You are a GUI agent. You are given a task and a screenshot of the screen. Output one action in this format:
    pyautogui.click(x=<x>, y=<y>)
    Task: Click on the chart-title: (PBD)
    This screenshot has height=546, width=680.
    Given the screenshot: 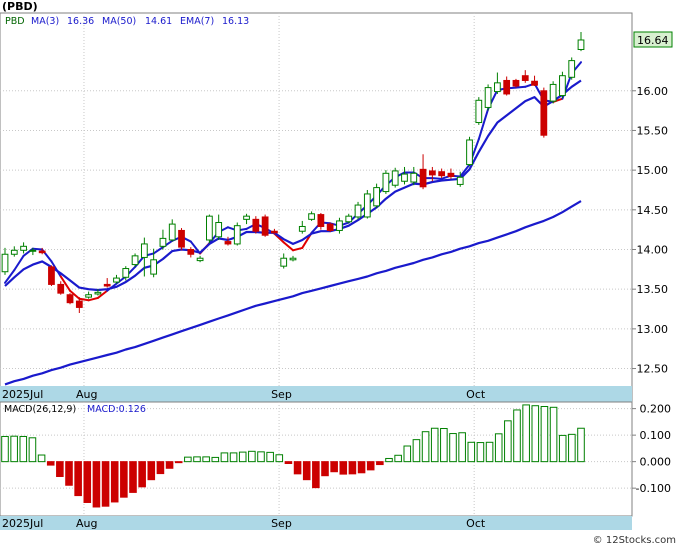 What is the action you would take?
    pyautogui.click(x=20, y=6)
    